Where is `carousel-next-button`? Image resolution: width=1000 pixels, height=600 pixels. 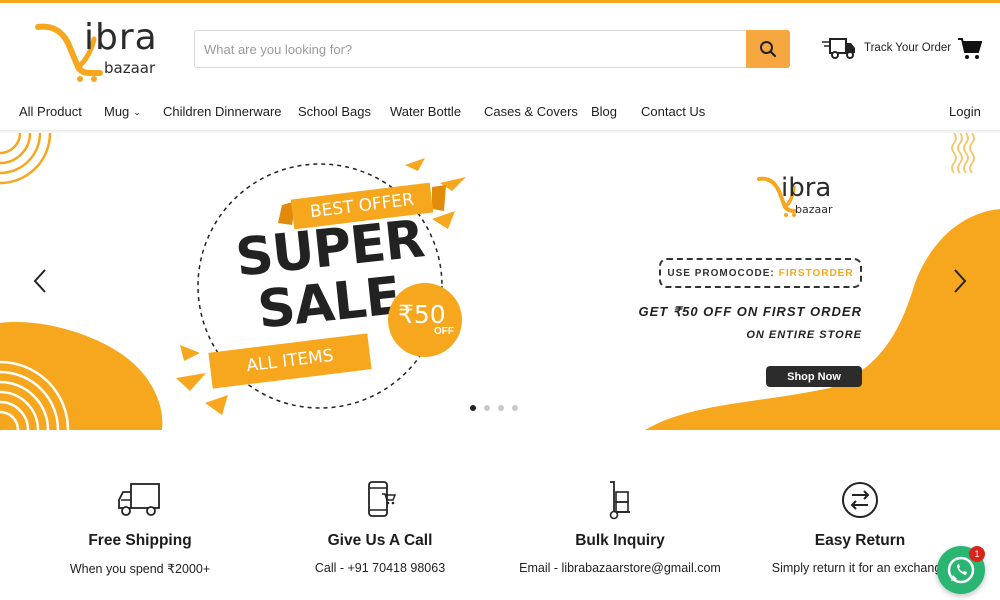
carousel-next-button is located at coordinates (960, 281).